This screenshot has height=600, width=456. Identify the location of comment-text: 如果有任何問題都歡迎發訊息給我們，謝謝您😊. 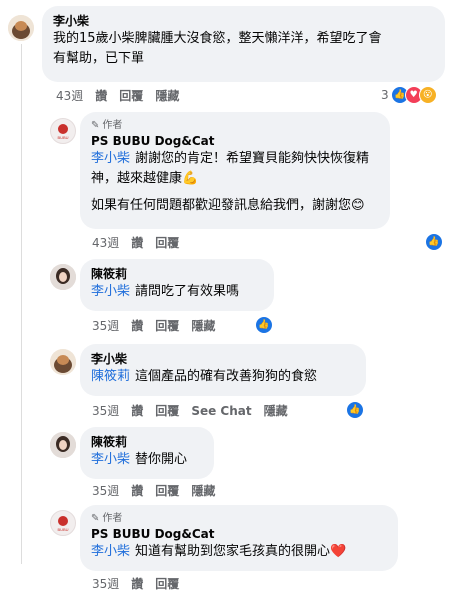
(228, 205).